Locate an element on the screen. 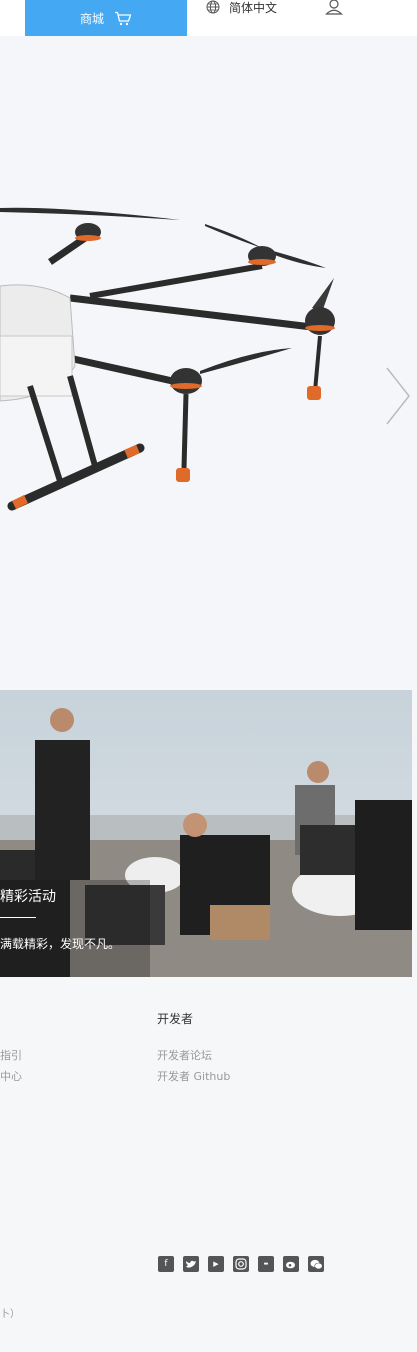 This screenshot has width=417, height=1352. globe-icon is located at coordinates (213, 7).